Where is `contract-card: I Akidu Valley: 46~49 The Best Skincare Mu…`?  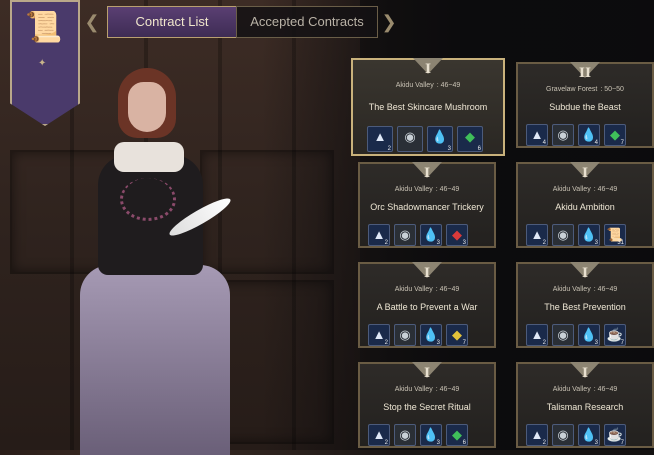 contract-card: I Akidu Valley: 46~49 The Best Skincare Mu… is located at coordinates (428, 107).